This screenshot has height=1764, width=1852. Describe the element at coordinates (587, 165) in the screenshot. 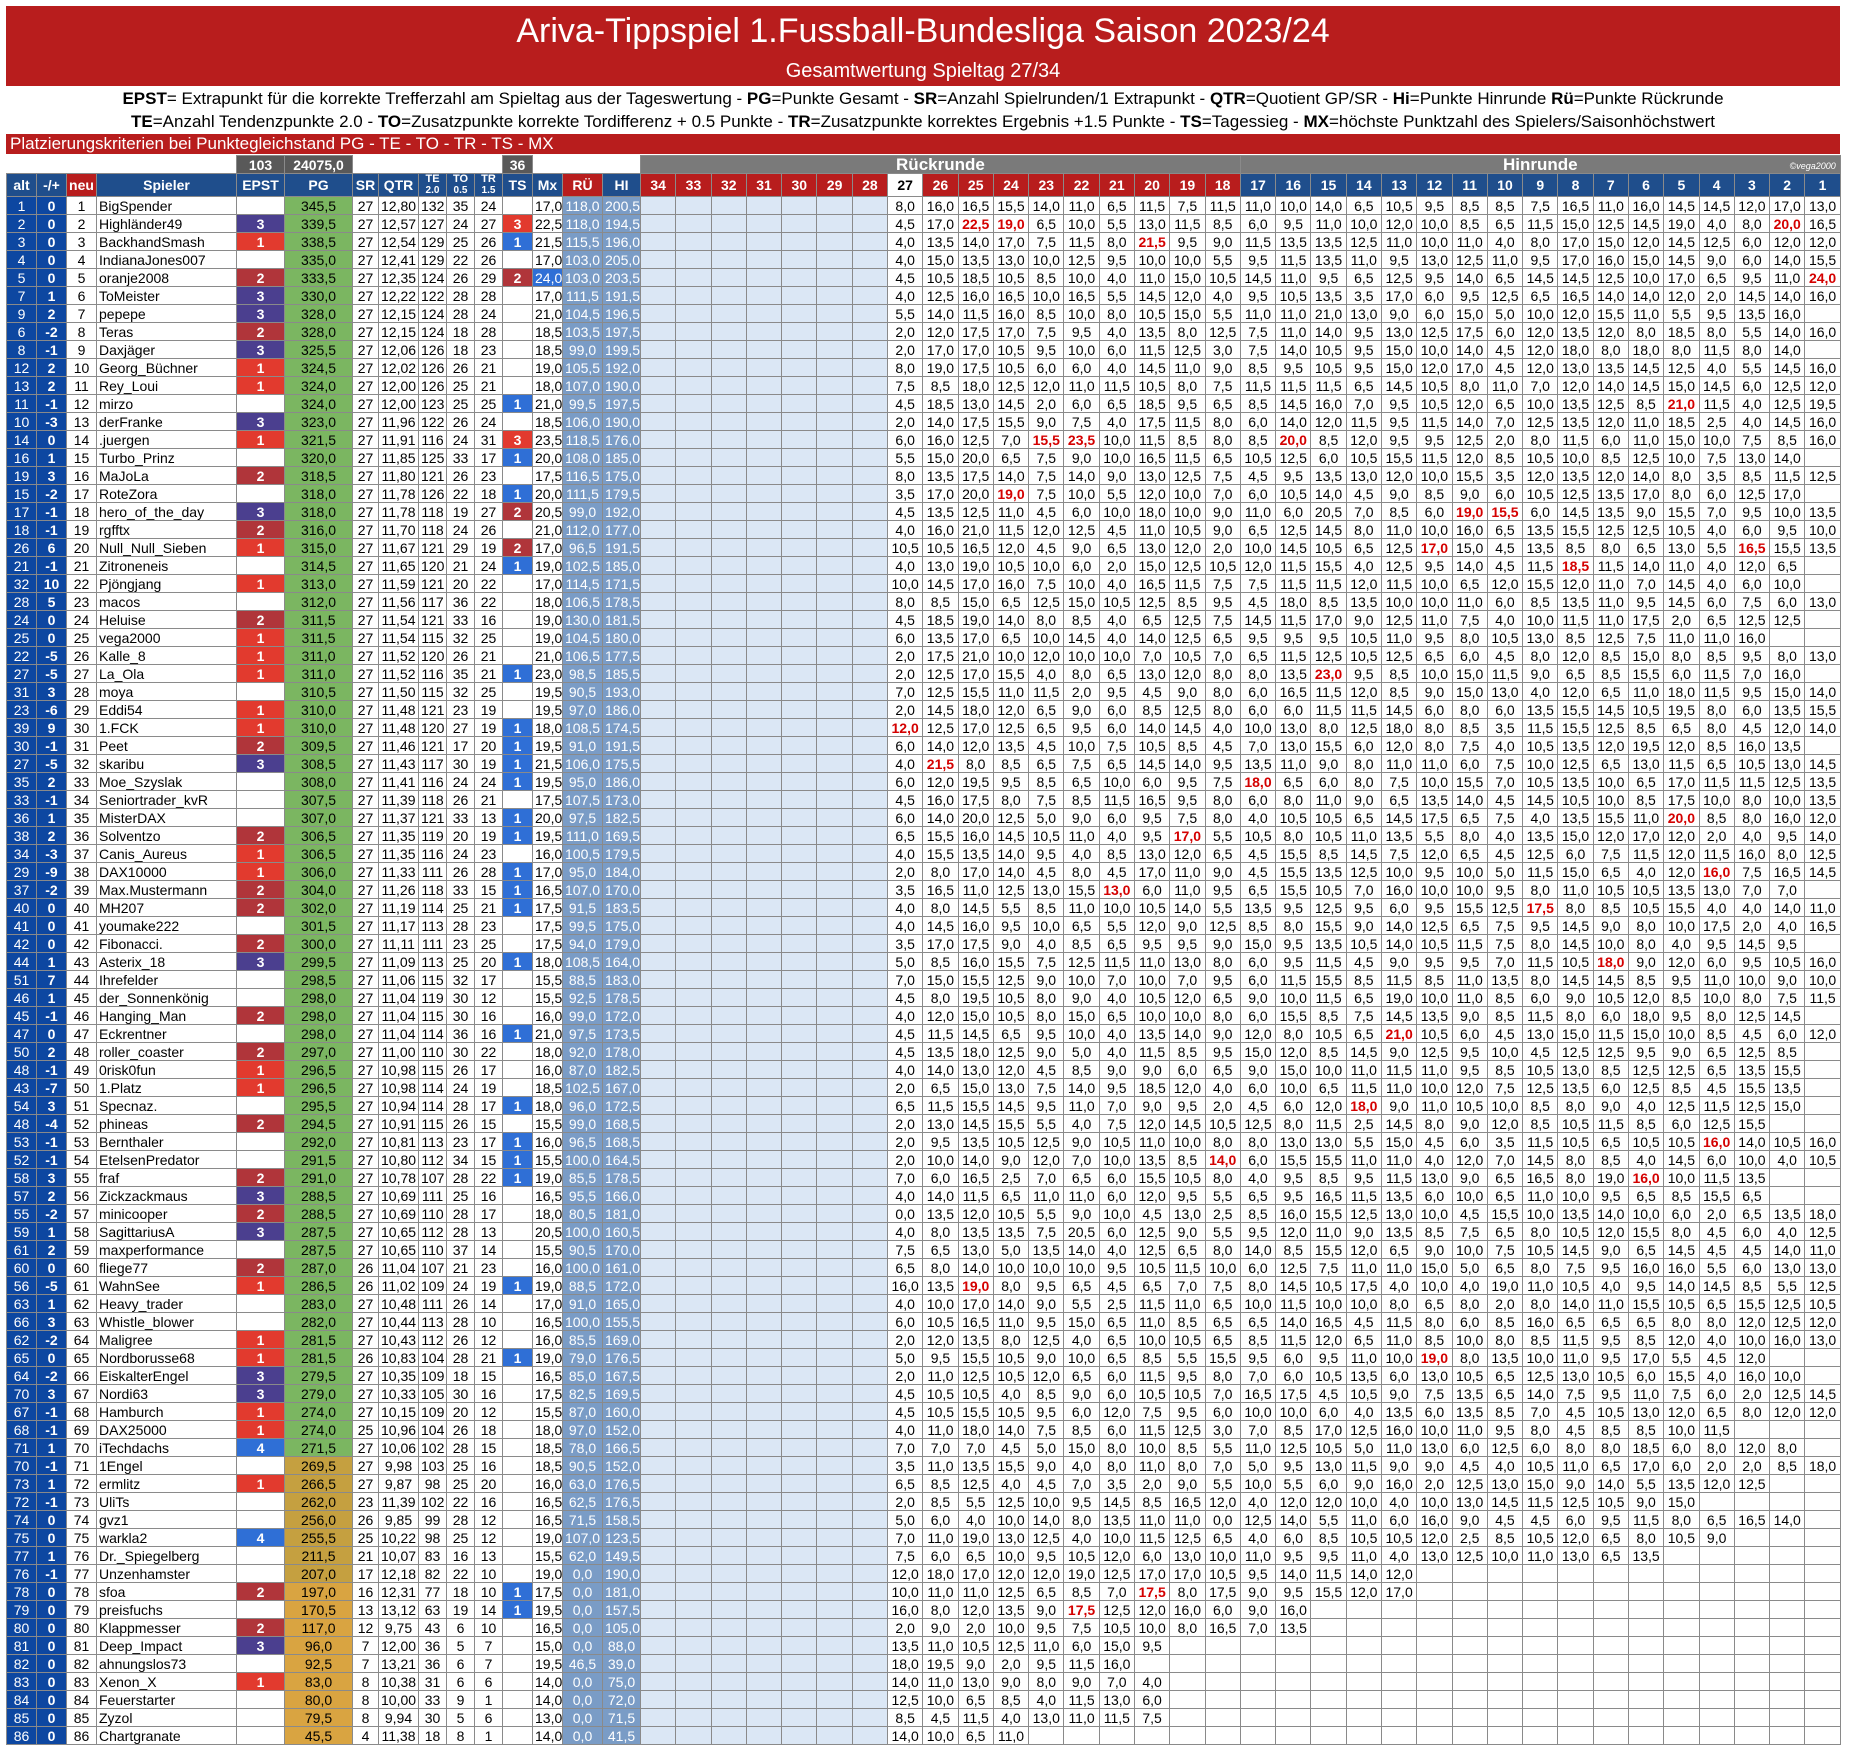

I see `header-blank` at that location.